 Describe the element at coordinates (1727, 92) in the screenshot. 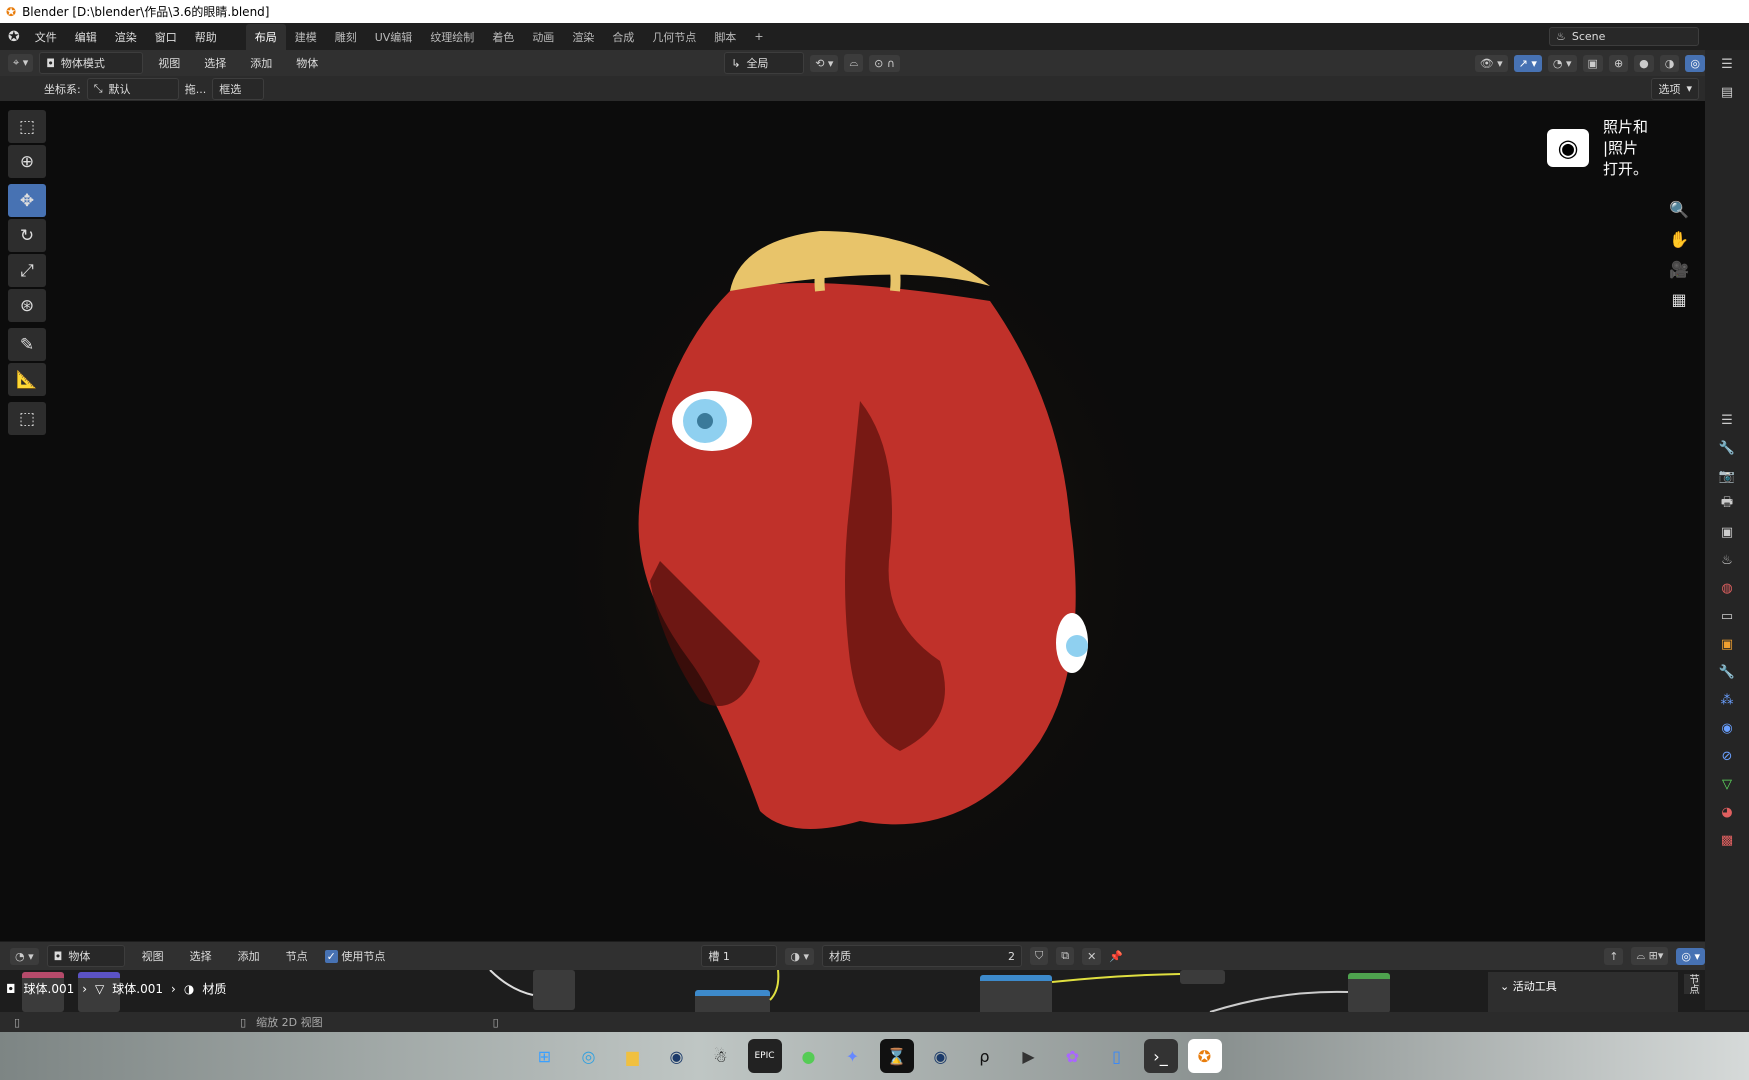

I see `outliner-filter-icon: ▤` at that location.